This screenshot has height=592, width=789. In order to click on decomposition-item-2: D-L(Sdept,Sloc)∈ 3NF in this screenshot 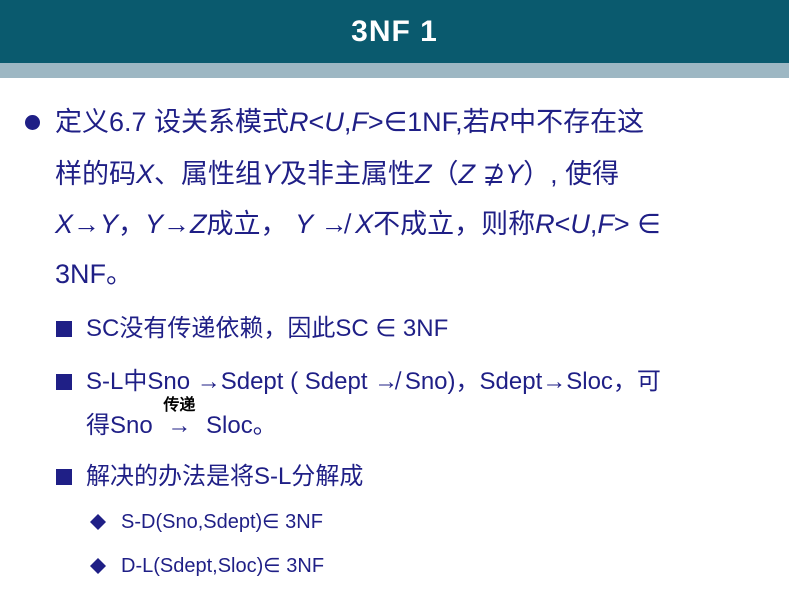, I will do `click(223, 566)`.